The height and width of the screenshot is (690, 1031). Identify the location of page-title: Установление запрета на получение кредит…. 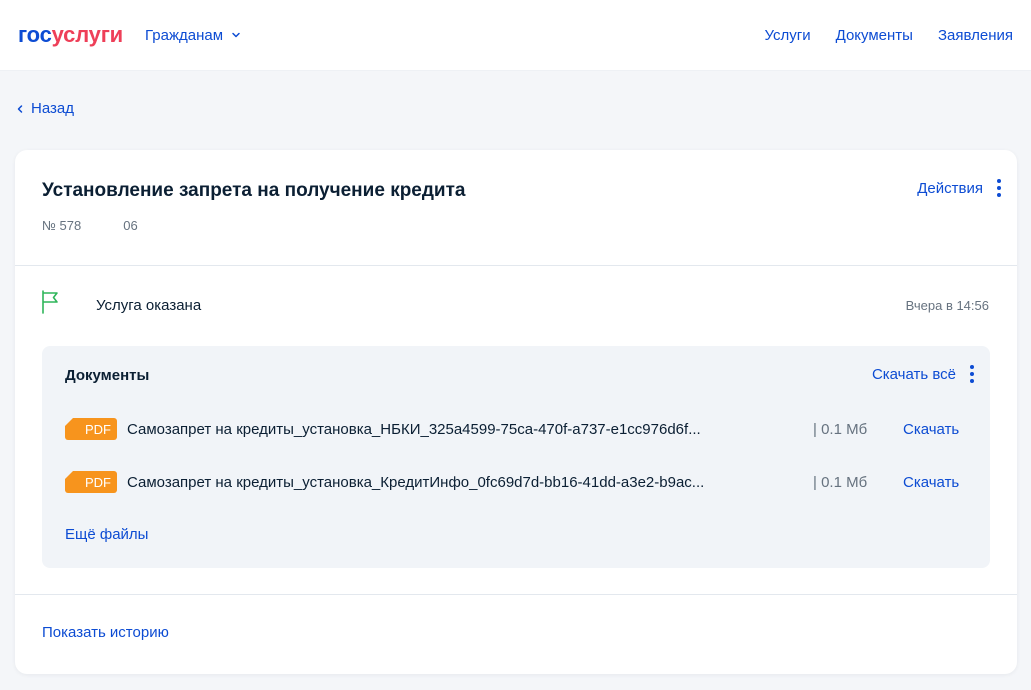
(254, 190).